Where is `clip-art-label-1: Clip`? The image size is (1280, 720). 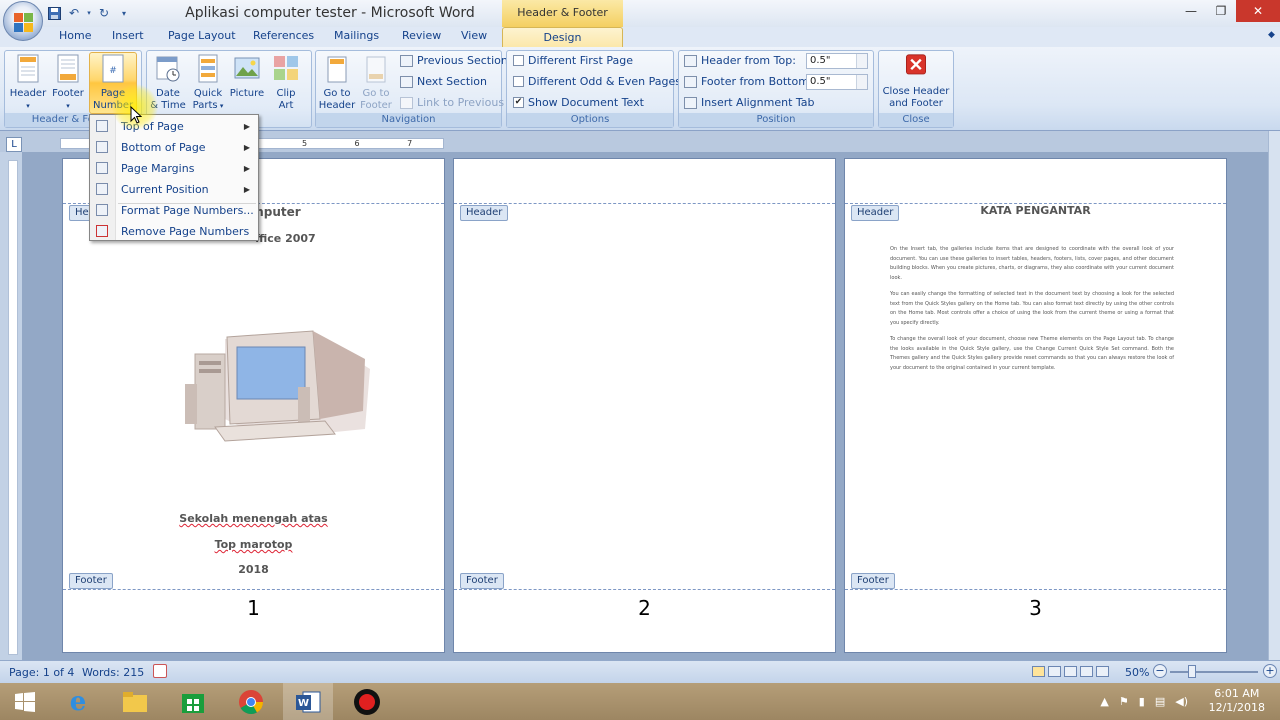
clip-art-label-1: Clip is located at coordinates (286, 93).